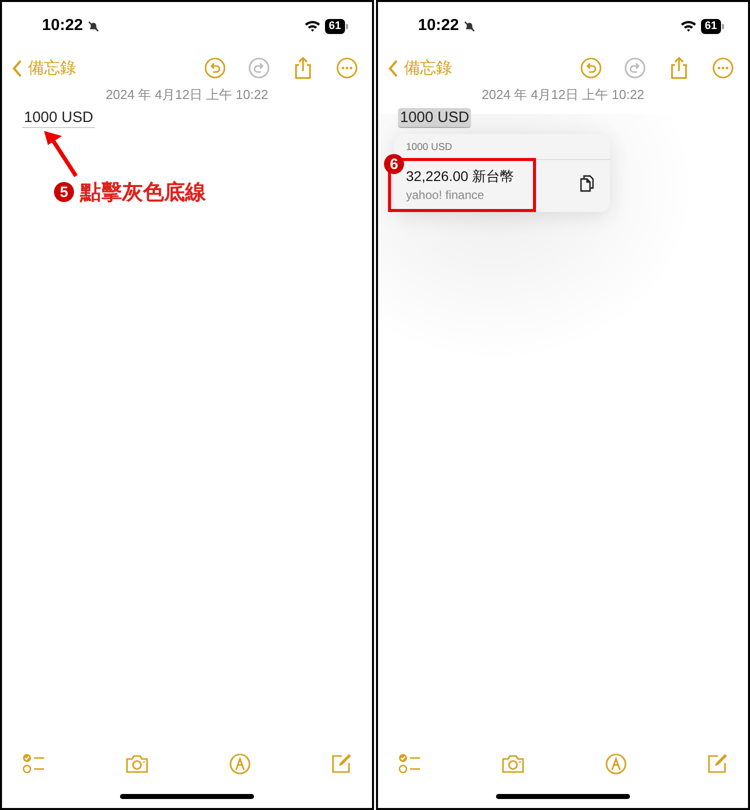  What do you see at coordinates (460, 177) in the screenshot?
I see `conversion-result: 32,226.00 新台幣` at bounding box center [460, 177].